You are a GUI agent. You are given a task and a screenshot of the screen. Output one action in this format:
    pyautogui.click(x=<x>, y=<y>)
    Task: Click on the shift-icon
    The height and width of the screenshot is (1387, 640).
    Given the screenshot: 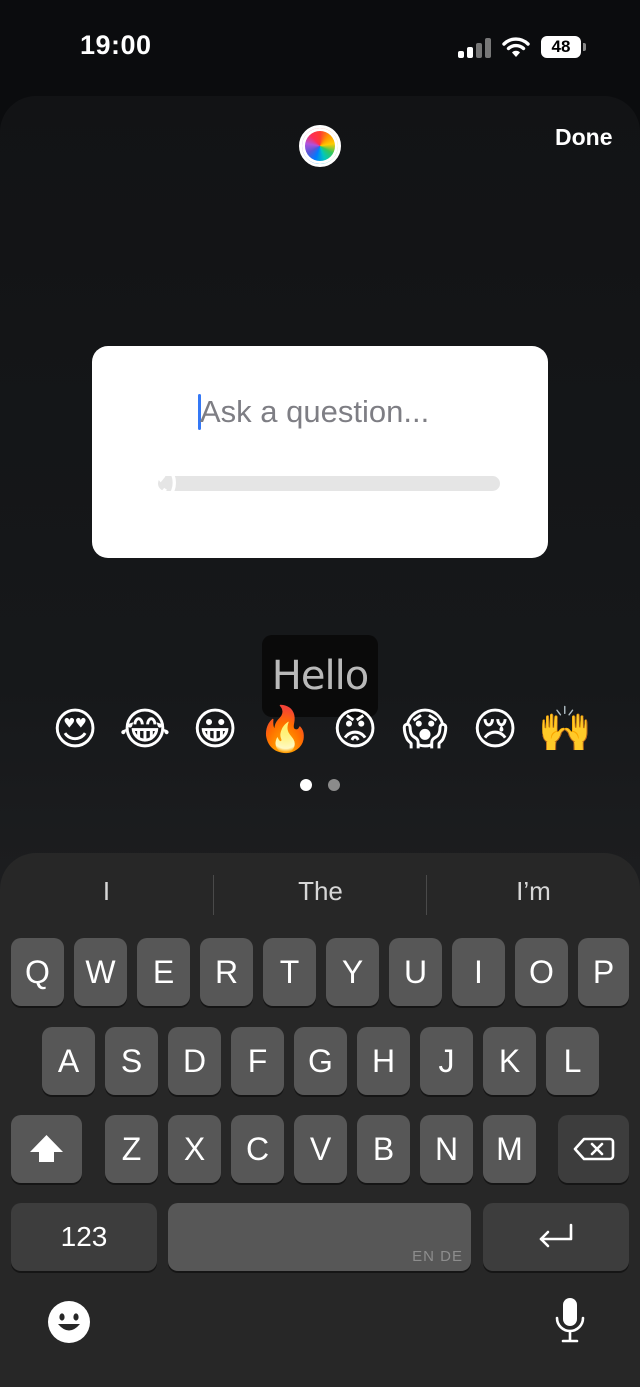 What is the action you would take?
    pyautogui.click(x=46, y=1148)
    